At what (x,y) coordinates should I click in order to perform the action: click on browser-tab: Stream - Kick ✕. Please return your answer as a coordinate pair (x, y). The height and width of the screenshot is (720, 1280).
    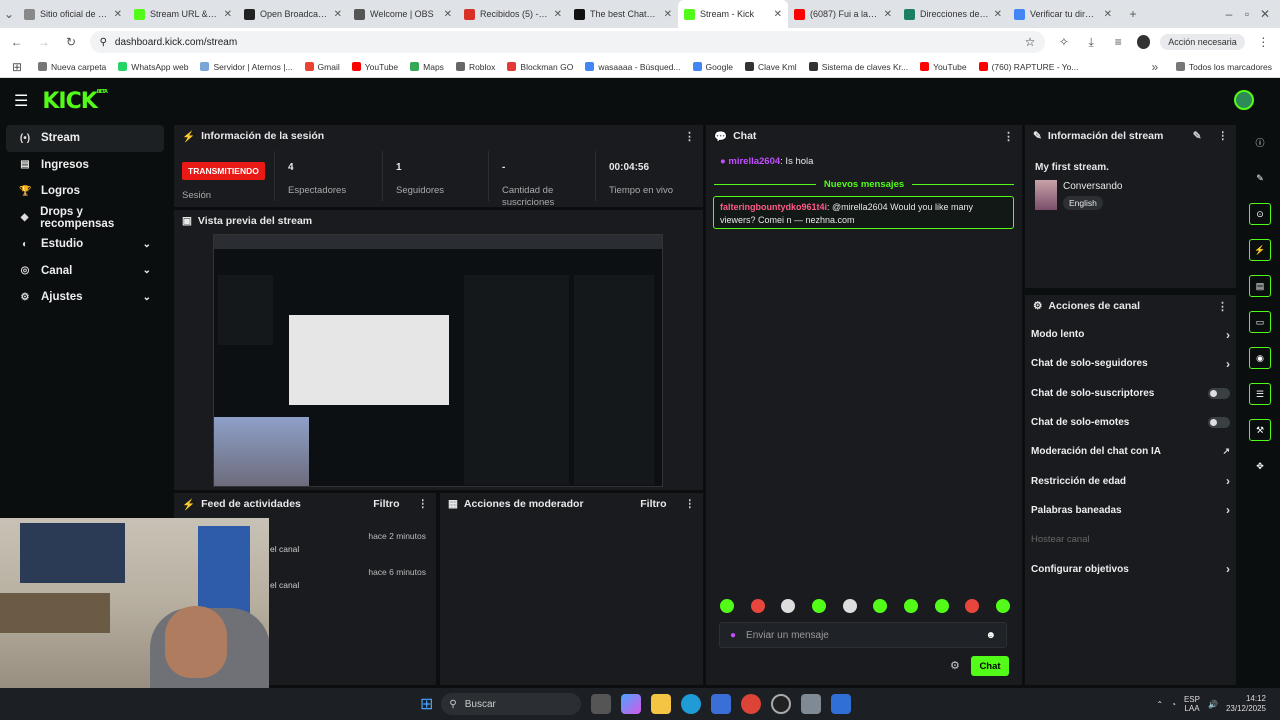
    Looking at the image, I should click on (733, 14).